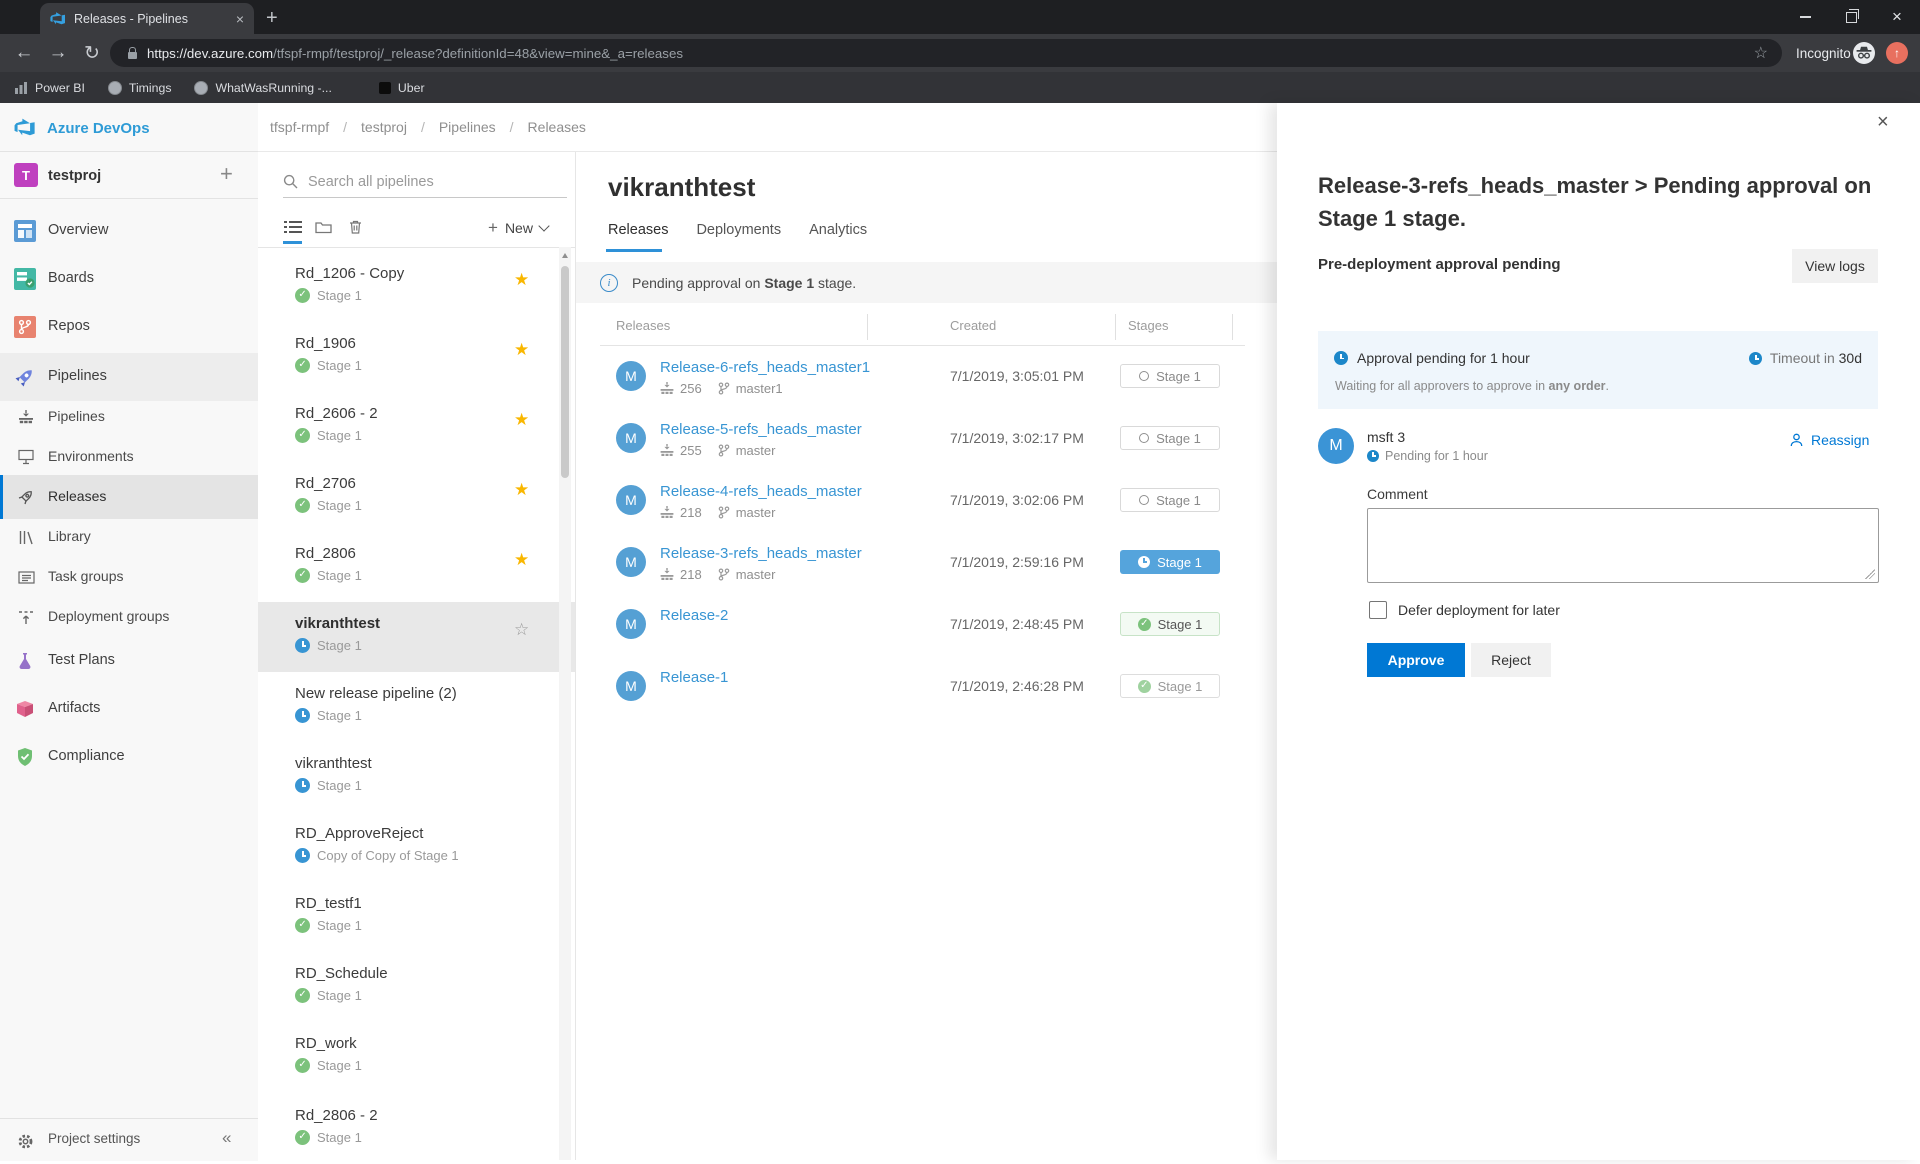 Image resolution: width=1920 pixels, height=1164 pixels. I want to click on defer-checkbox, so click(1378, 610).